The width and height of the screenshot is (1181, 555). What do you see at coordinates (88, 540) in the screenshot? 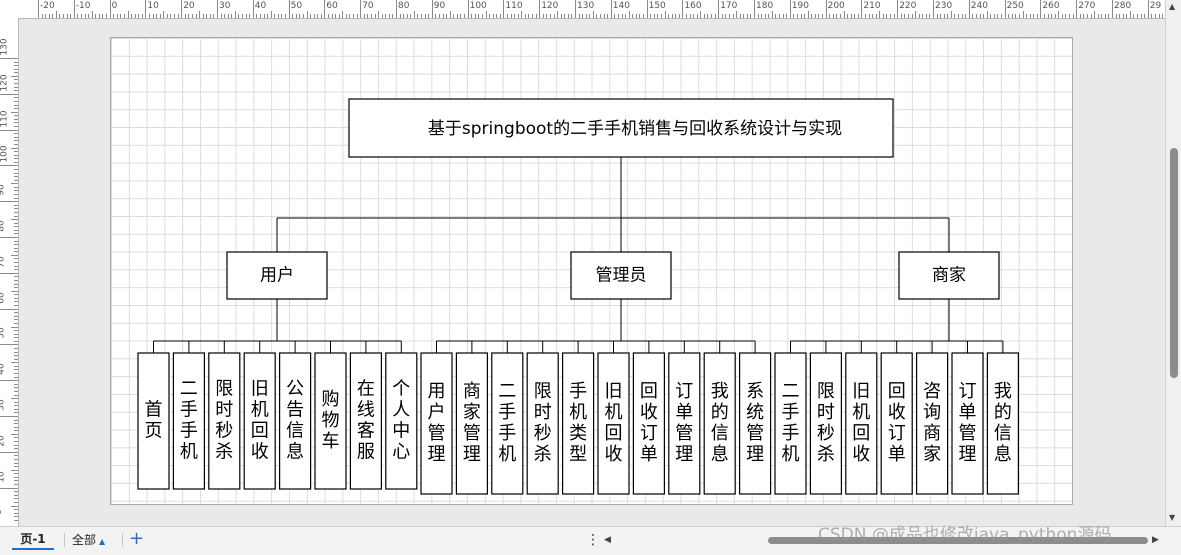
I see `all-pages-dropdown: 全部 ▲` at bounding box center [88, 540].